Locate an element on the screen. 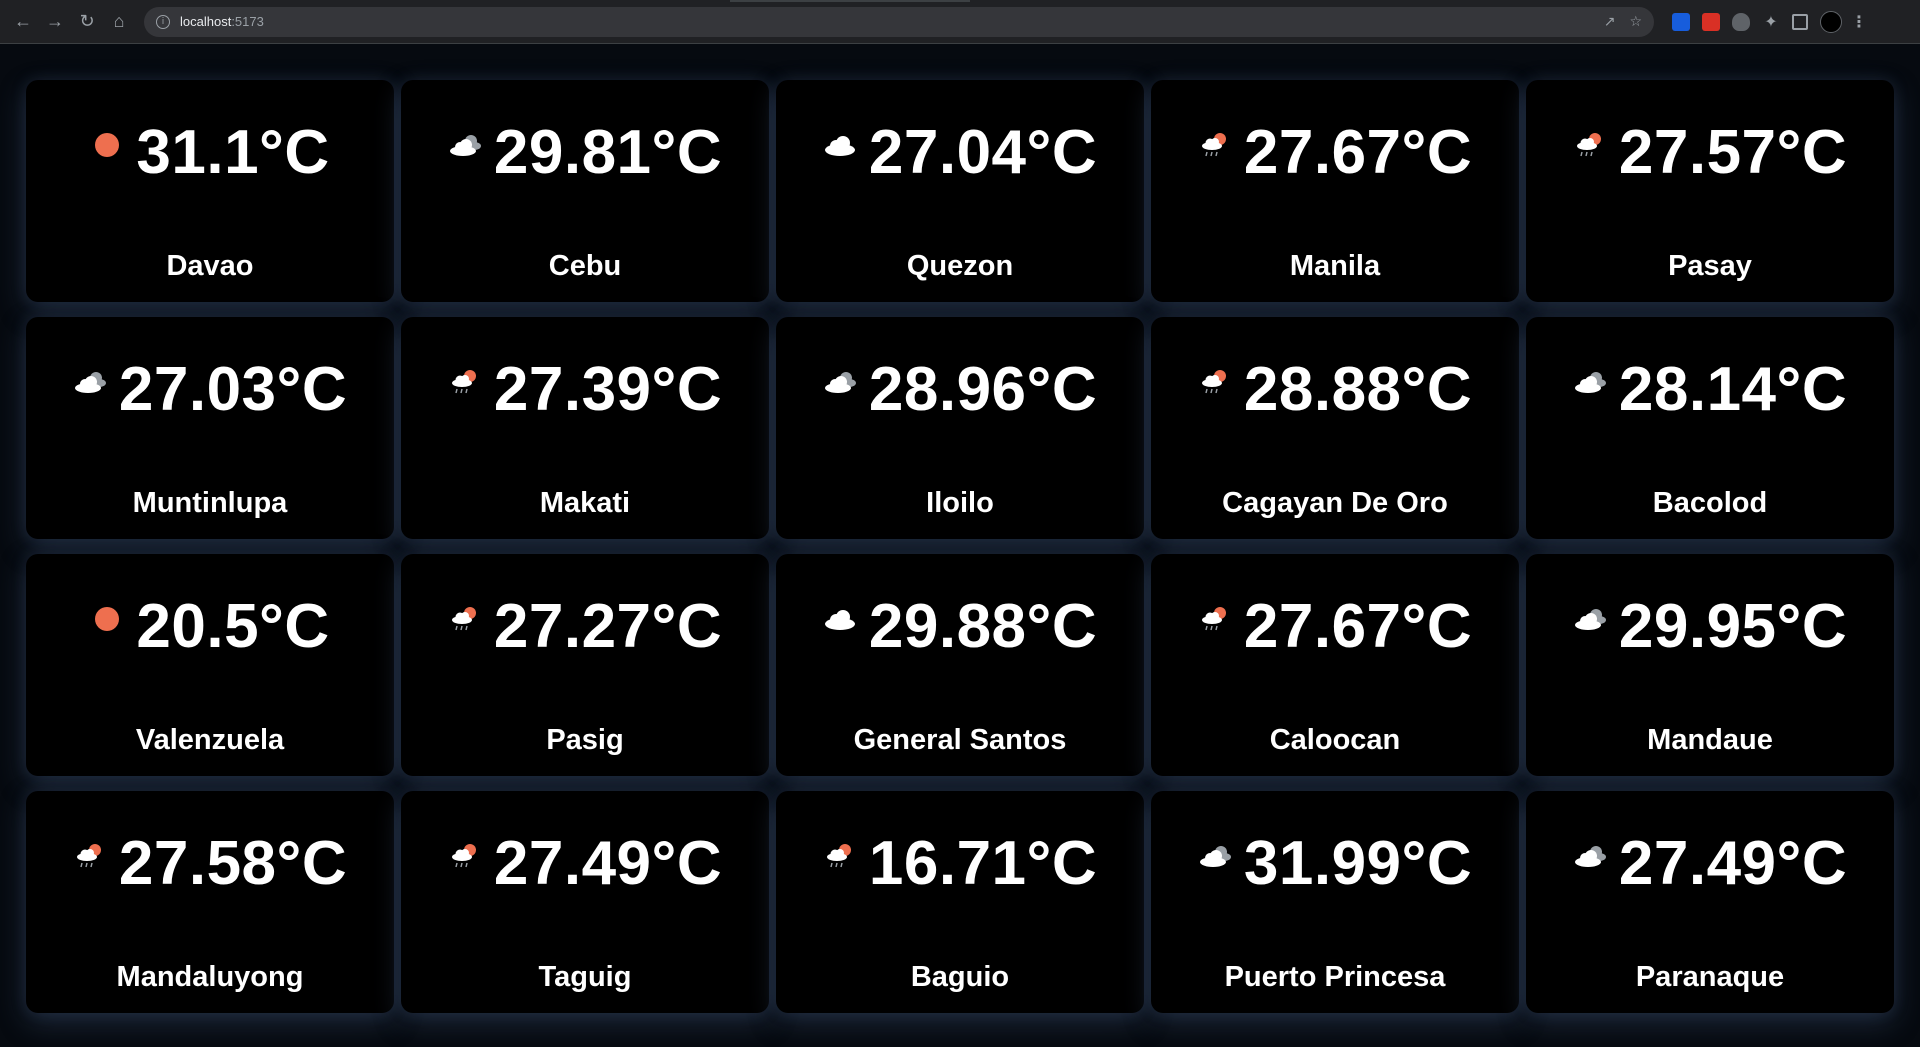  weather-card: 28.88°C Cagayan De Oro is located at coordinates (1335, 428).